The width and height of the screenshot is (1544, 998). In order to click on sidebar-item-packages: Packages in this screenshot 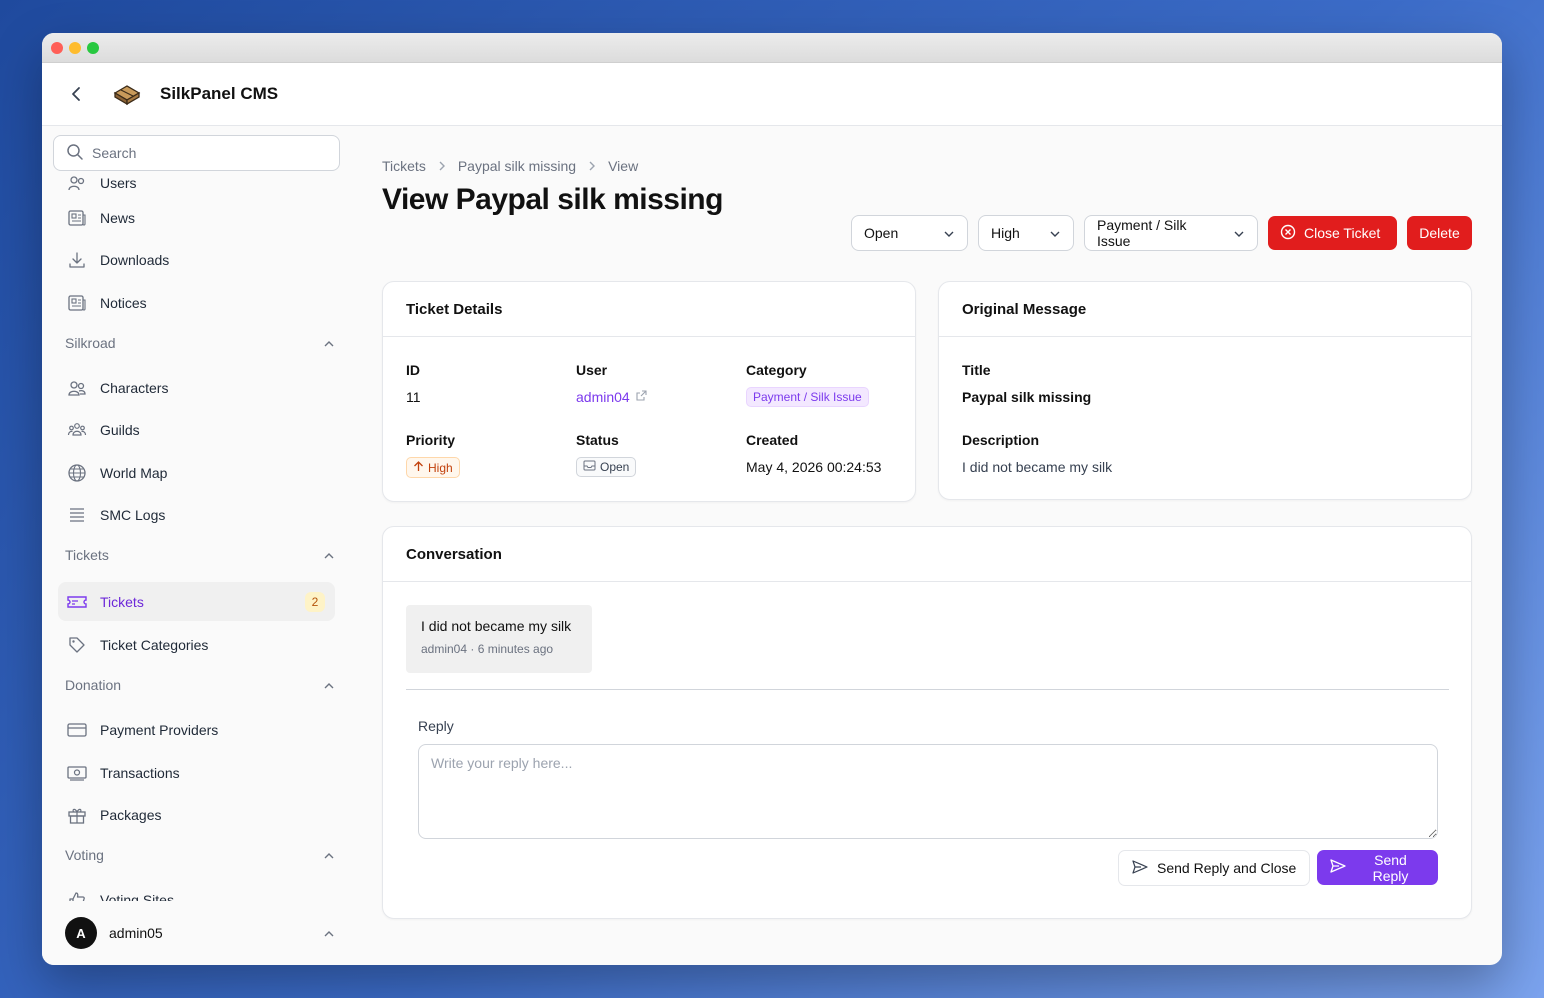, I will do `click(196, 815)`.